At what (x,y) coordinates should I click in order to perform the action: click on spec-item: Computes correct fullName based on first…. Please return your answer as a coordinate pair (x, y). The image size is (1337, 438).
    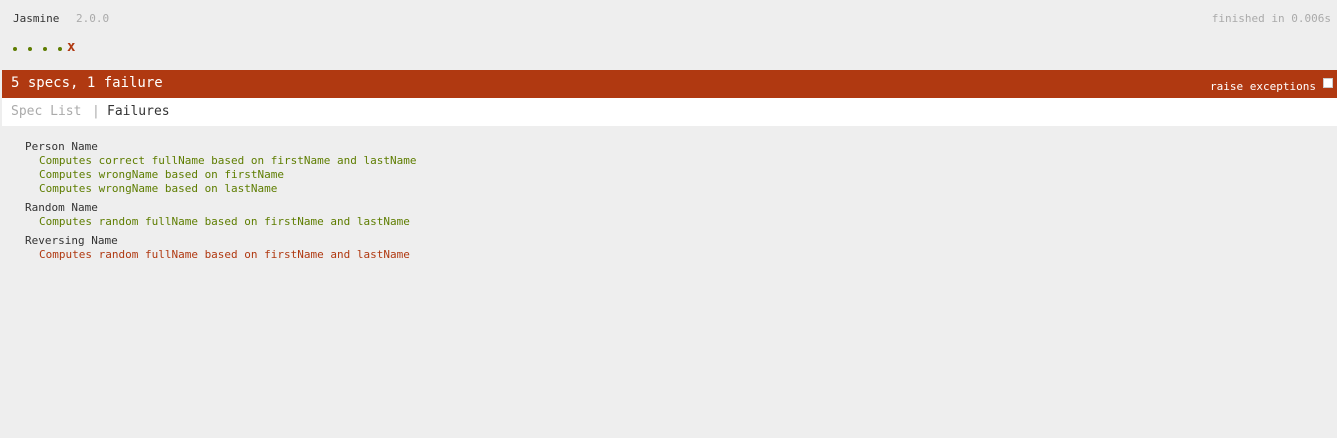
    Looking at the image, I should click on (688, 161).